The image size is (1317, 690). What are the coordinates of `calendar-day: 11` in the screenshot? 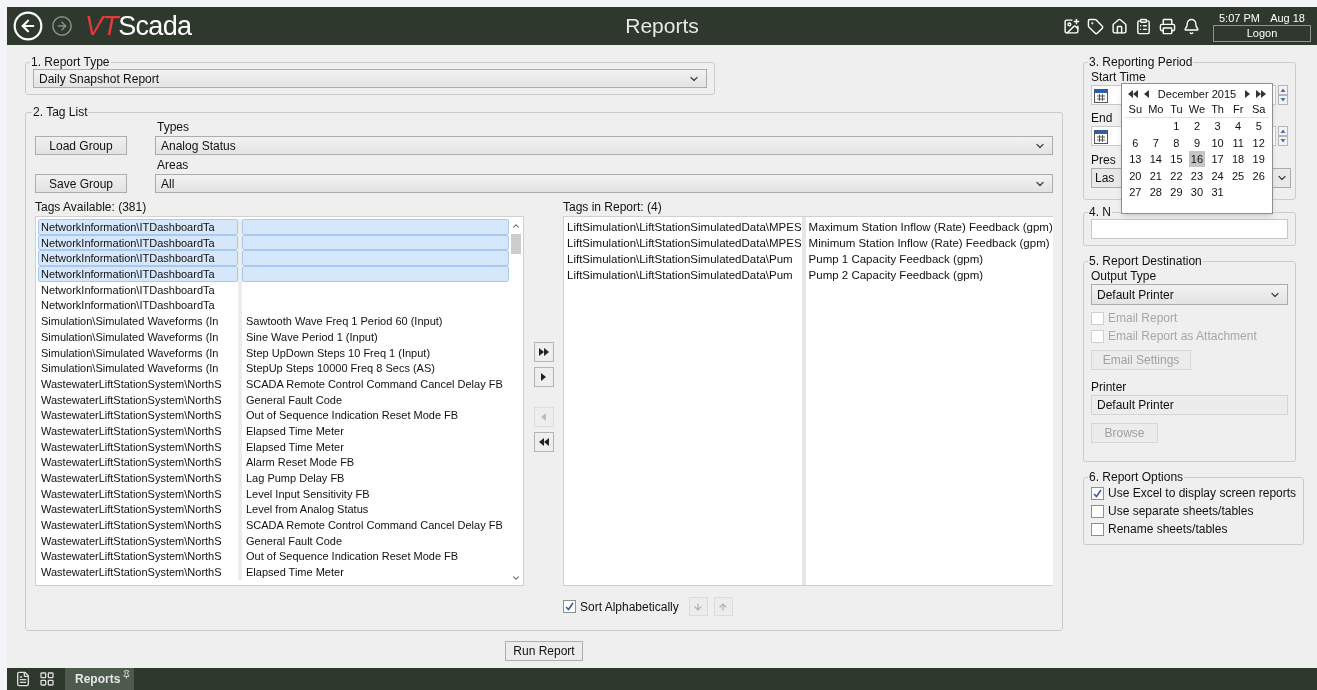 It's located at (1238, 142).